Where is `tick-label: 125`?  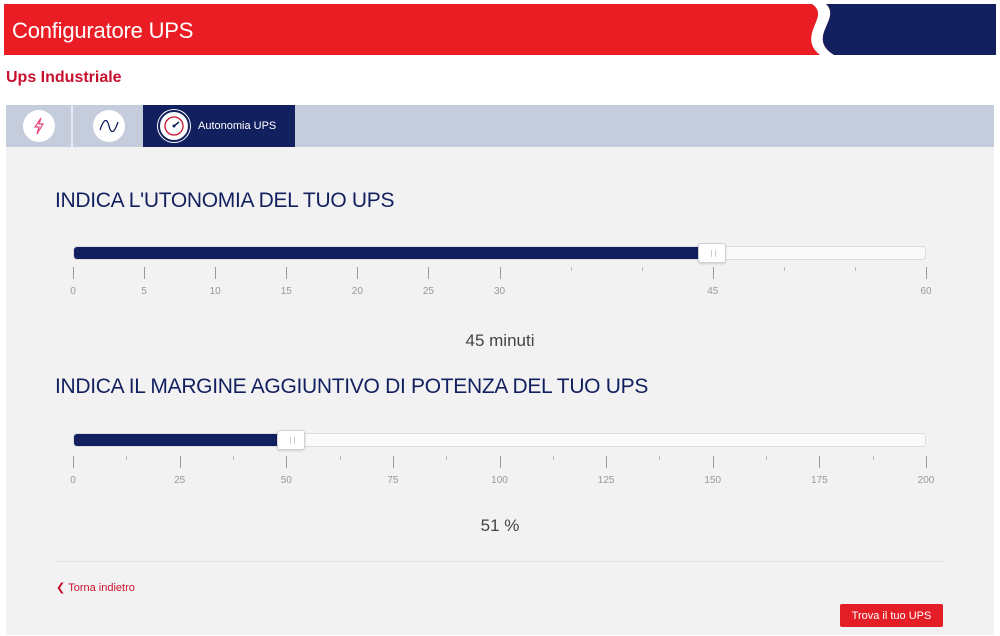 tick-label: 125 is located at coordinates (606, 480).